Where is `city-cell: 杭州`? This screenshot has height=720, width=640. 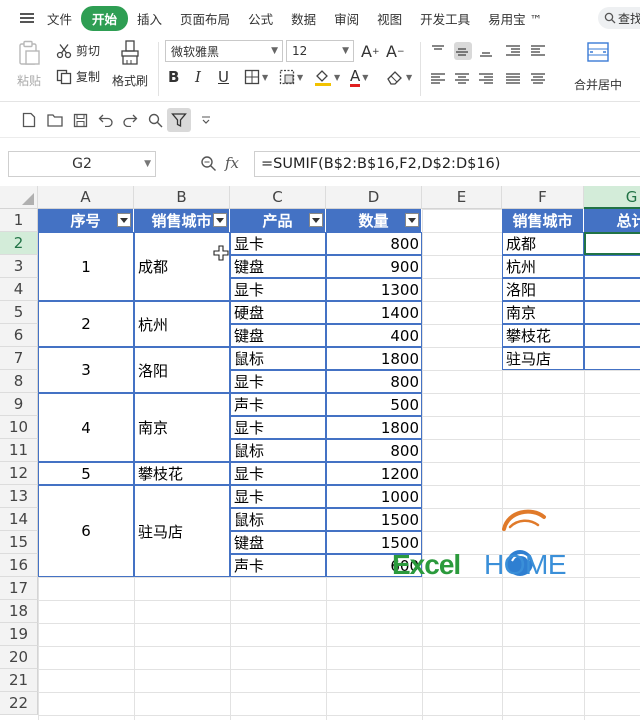 city-cell: 杭州 is located at coordinates (182, 324).